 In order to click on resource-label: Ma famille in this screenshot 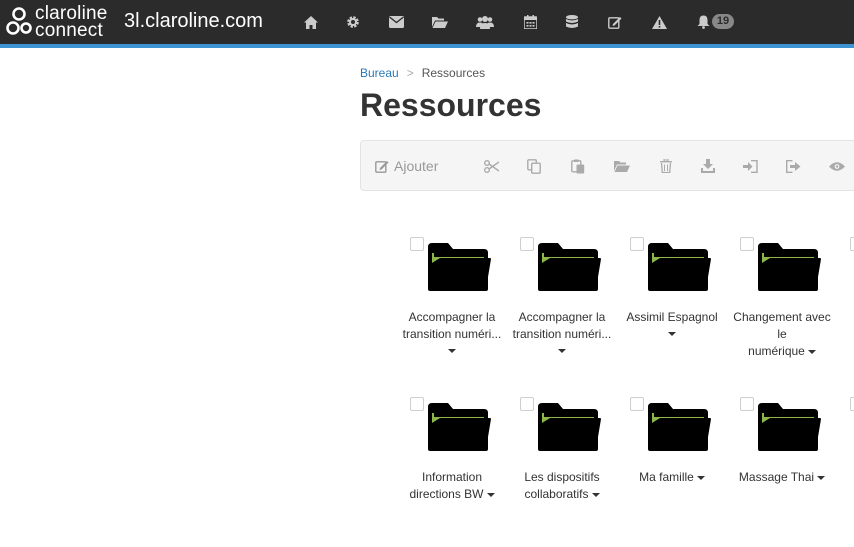, I will do `click(672, 477)`.